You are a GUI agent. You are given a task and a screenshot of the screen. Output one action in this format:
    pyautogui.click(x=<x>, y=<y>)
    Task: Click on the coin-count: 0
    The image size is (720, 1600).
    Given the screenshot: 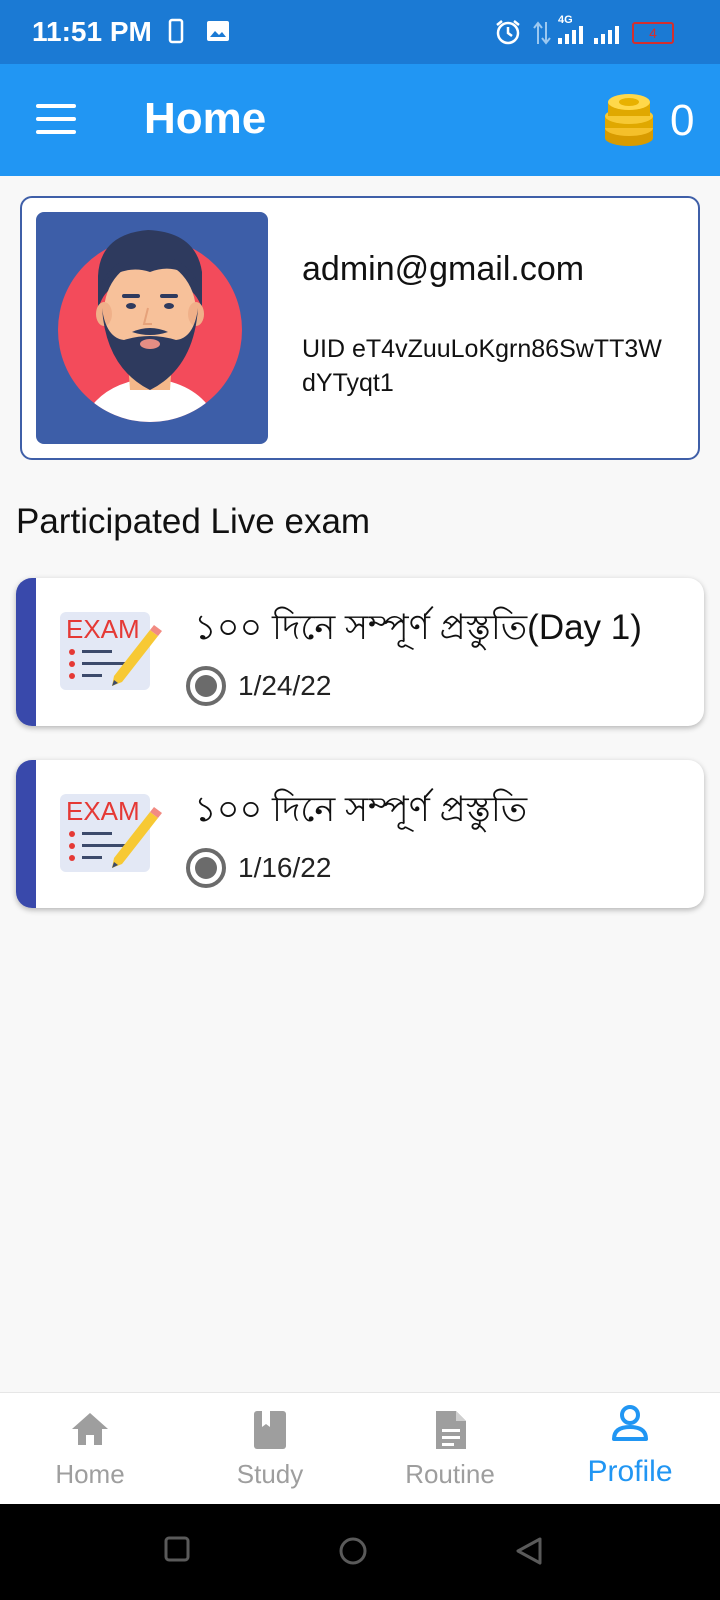 What is the action you would take?
    pyautogui.click(x=682, y=120)
    